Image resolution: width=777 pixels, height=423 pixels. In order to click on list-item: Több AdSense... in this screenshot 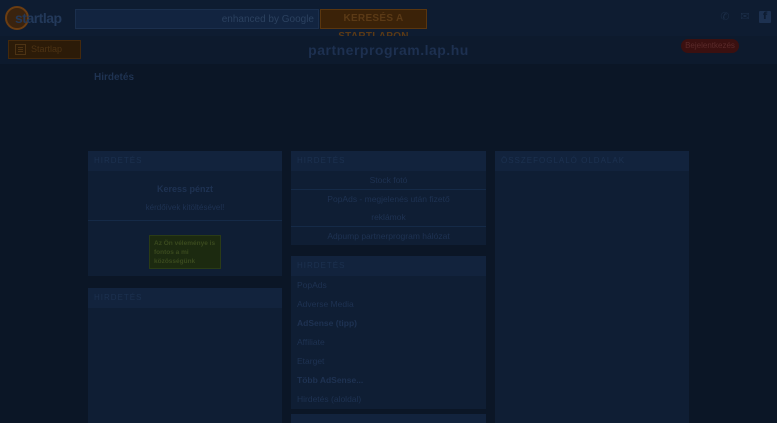, I will do `click(388, 380)`.